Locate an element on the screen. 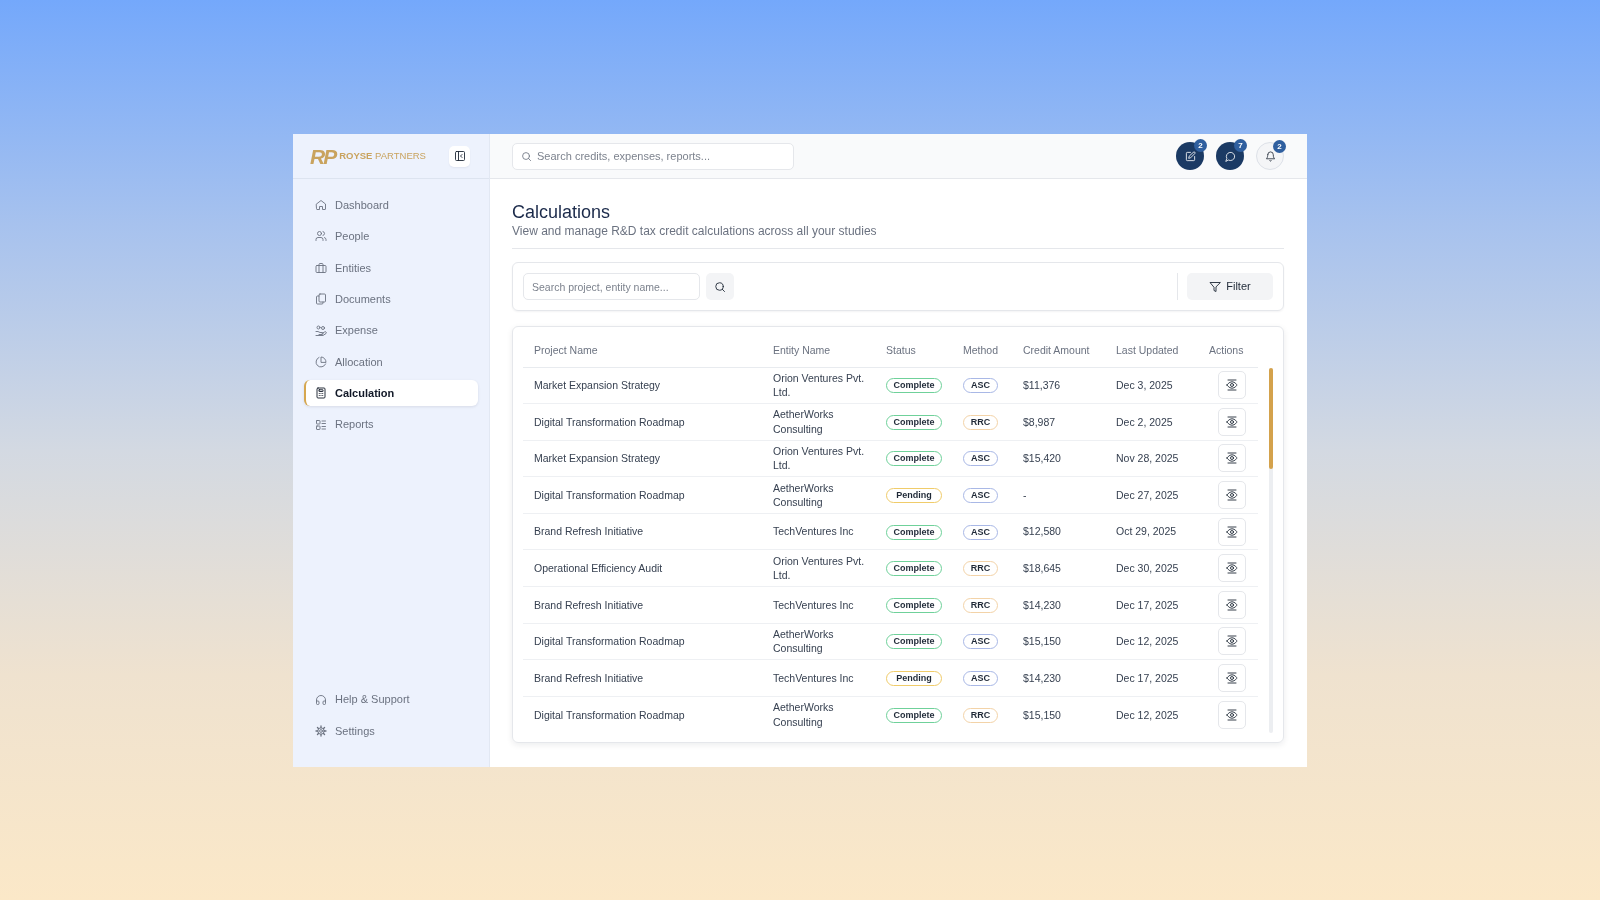 The image size is (1600, 900). sidebar-item: Entities is located at coordinates (391, 267).